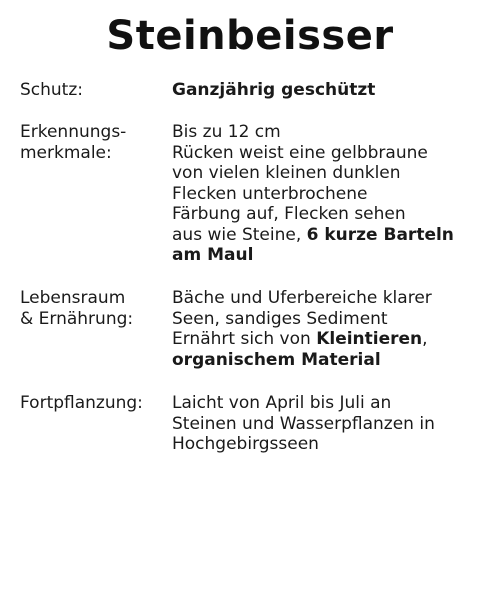 The height and width of the screenshot is (600, 500). Describe the element at coordinates (276, 359) in the screenshot. I see `value-highlight: organischem Material` at that location.